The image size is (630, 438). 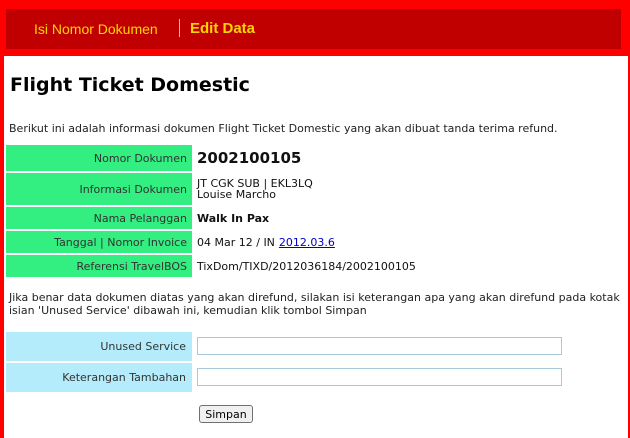 What do you see at coordinates (306, 158) in the screenshot?
I see `info-row-nomor-dokumen: Nomor Dokumen 2002100105` at bounding box center [306, 158].